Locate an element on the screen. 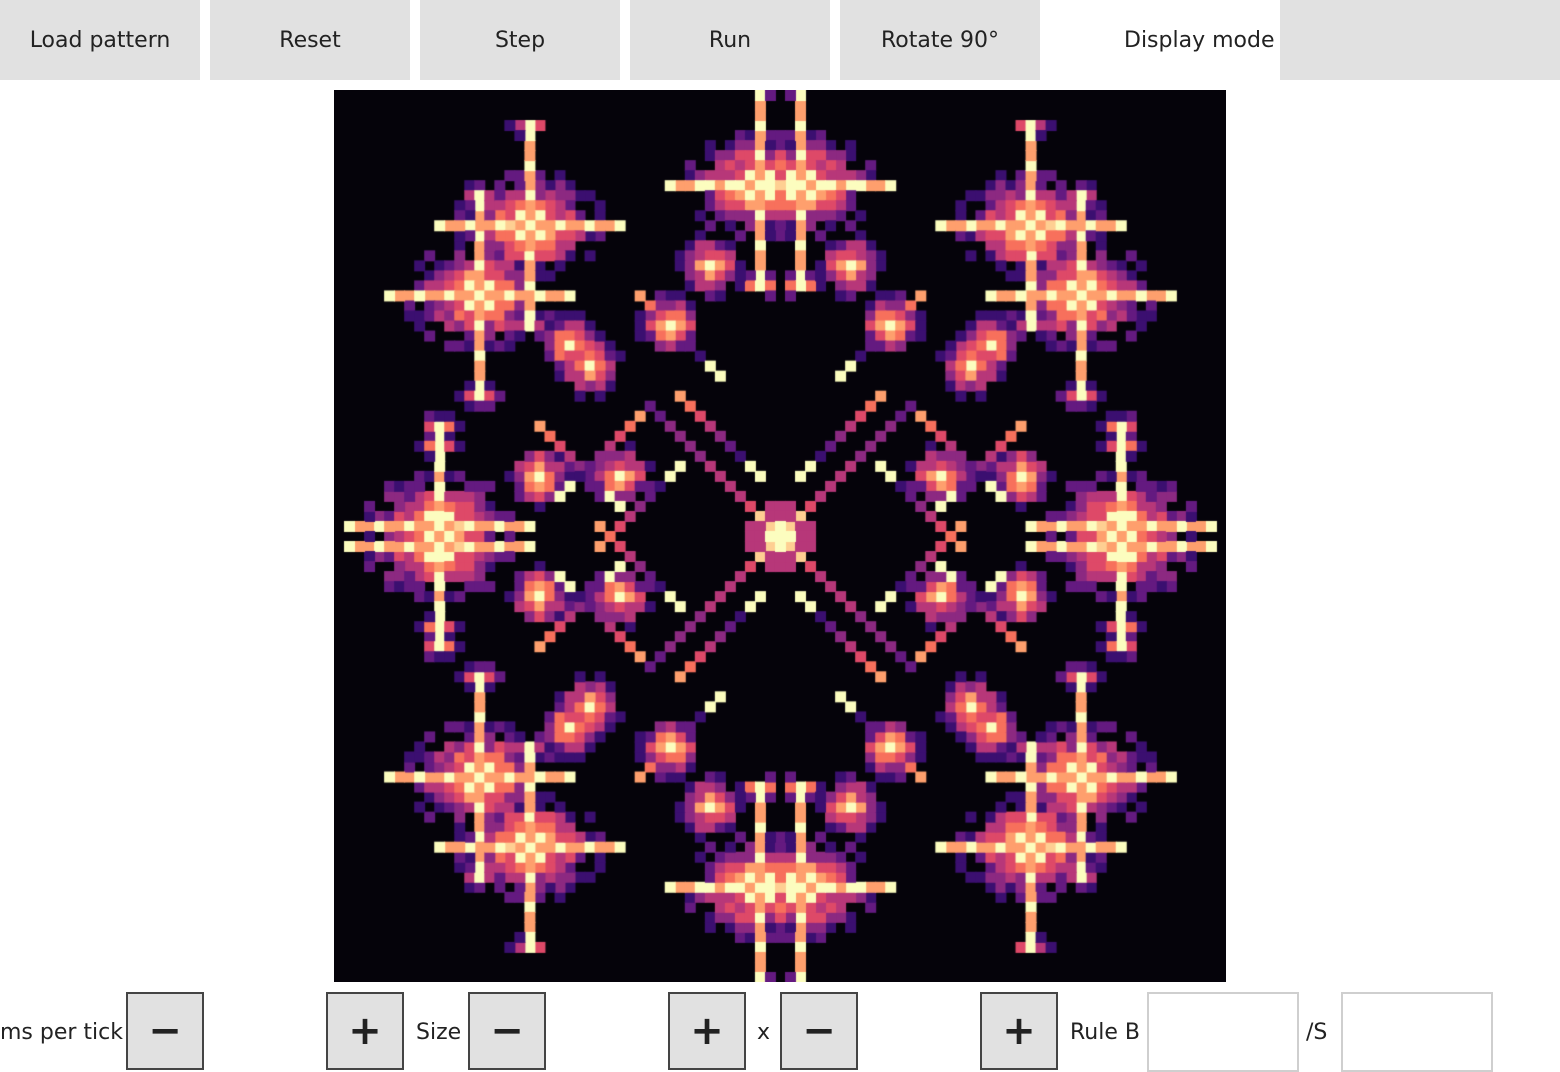  ms-per-tick-label: ms per tick is located at coordinates (61, 1032).